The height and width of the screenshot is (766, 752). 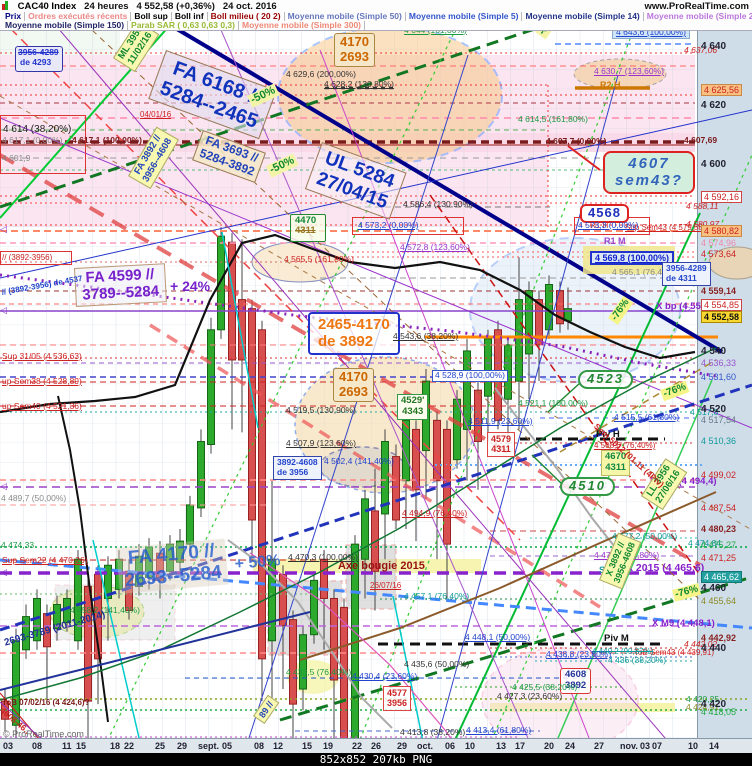 What do you see at coordinates (719, 254) in the screenshot?
I see `y-axis-label: 4 573,64` at bounding box center [719, 254].